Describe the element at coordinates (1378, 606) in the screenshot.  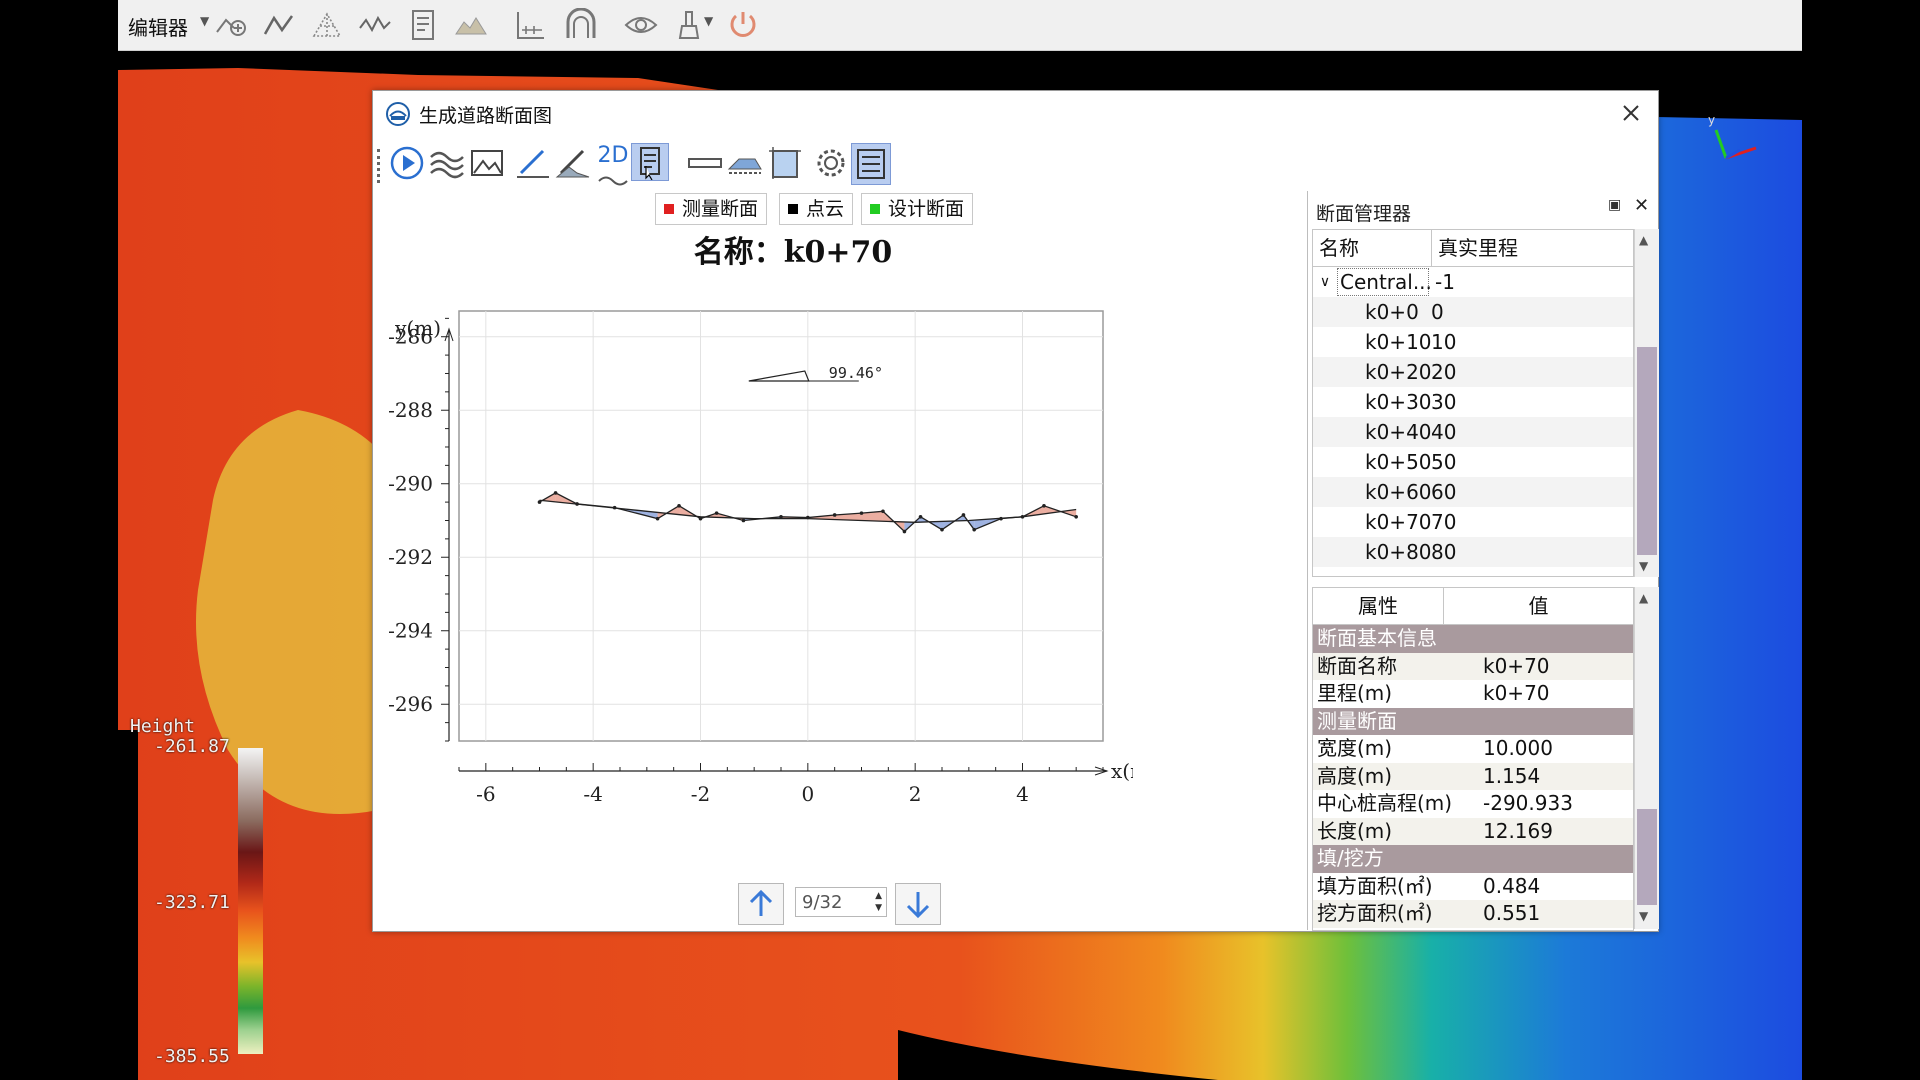
I see `col-property-header: 属性` at that location.